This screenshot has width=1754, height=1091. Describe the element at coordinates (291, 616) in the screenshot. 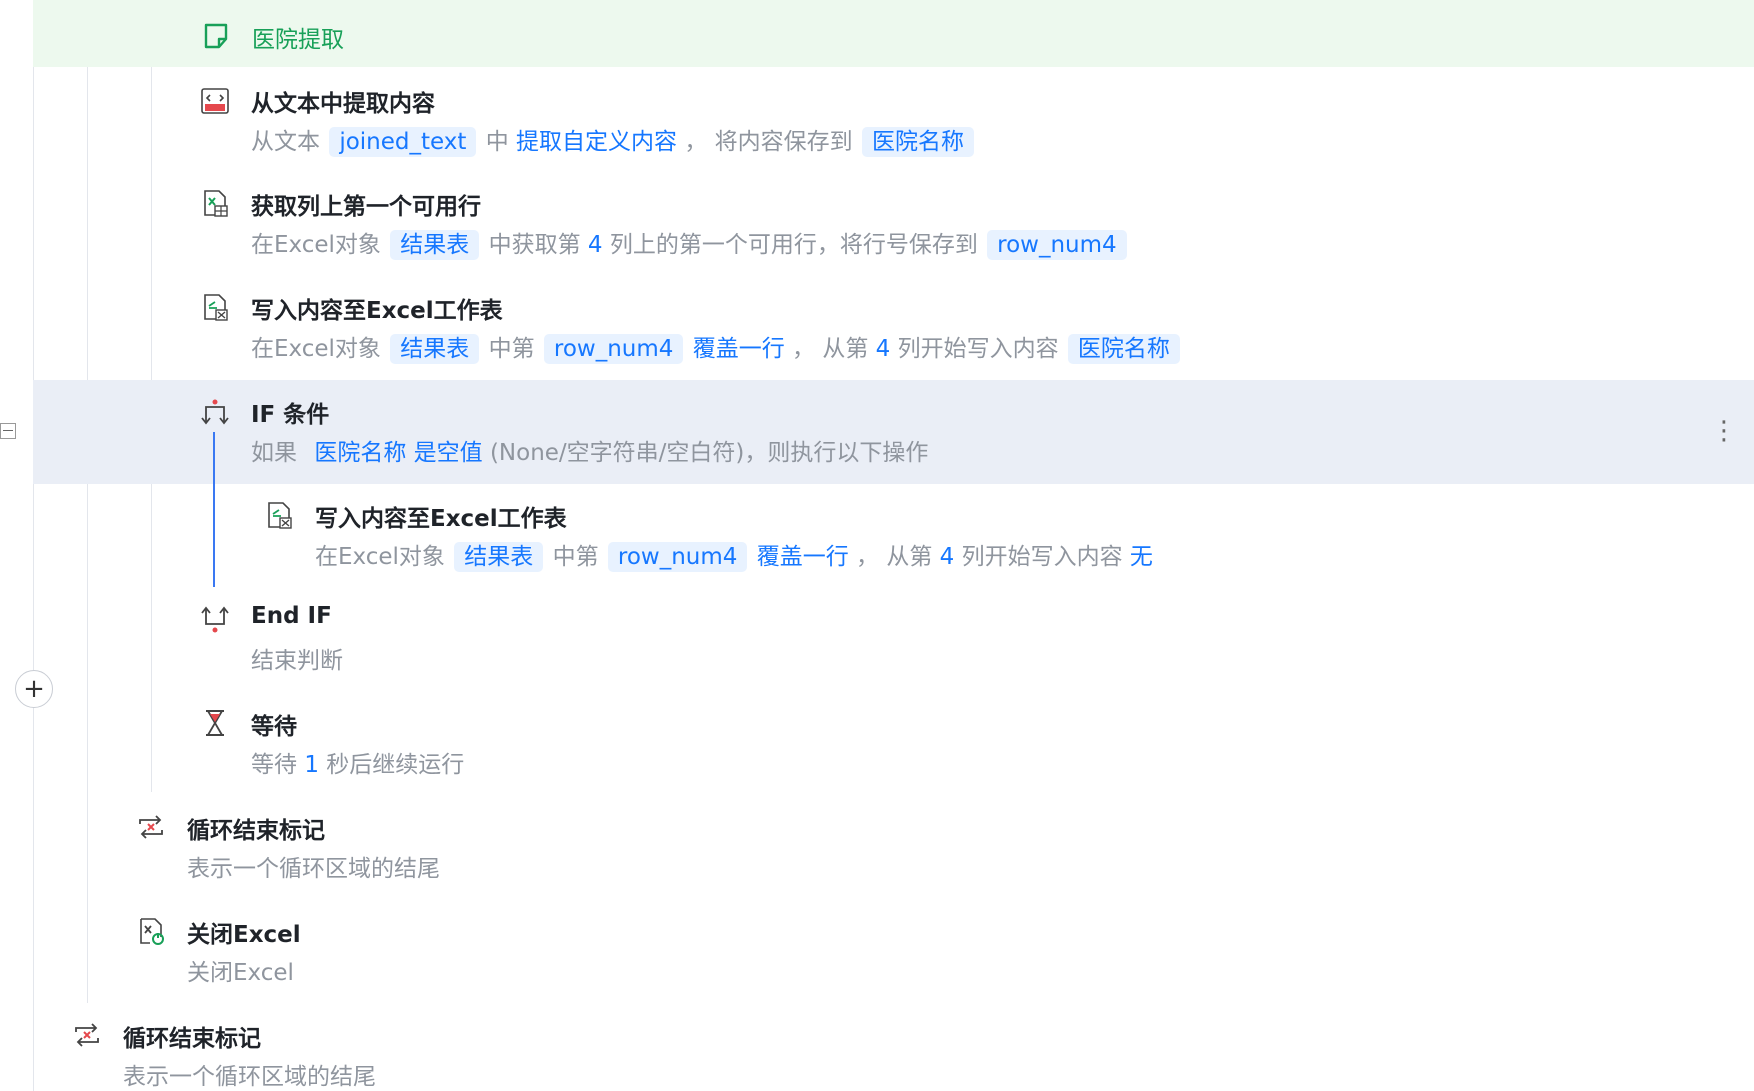

I see `step-title: End IF` at that location.